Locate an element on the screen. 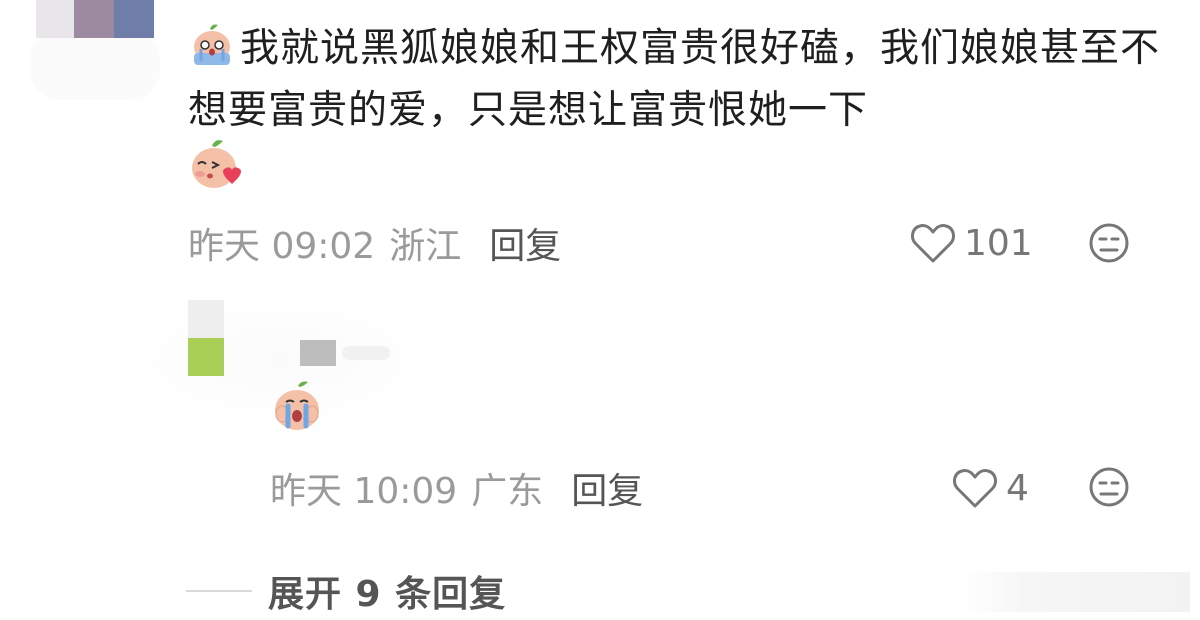 Image resolution: width=1200 pixels, height=620 pixels. expand-divider is located at coordinates (219, 591).